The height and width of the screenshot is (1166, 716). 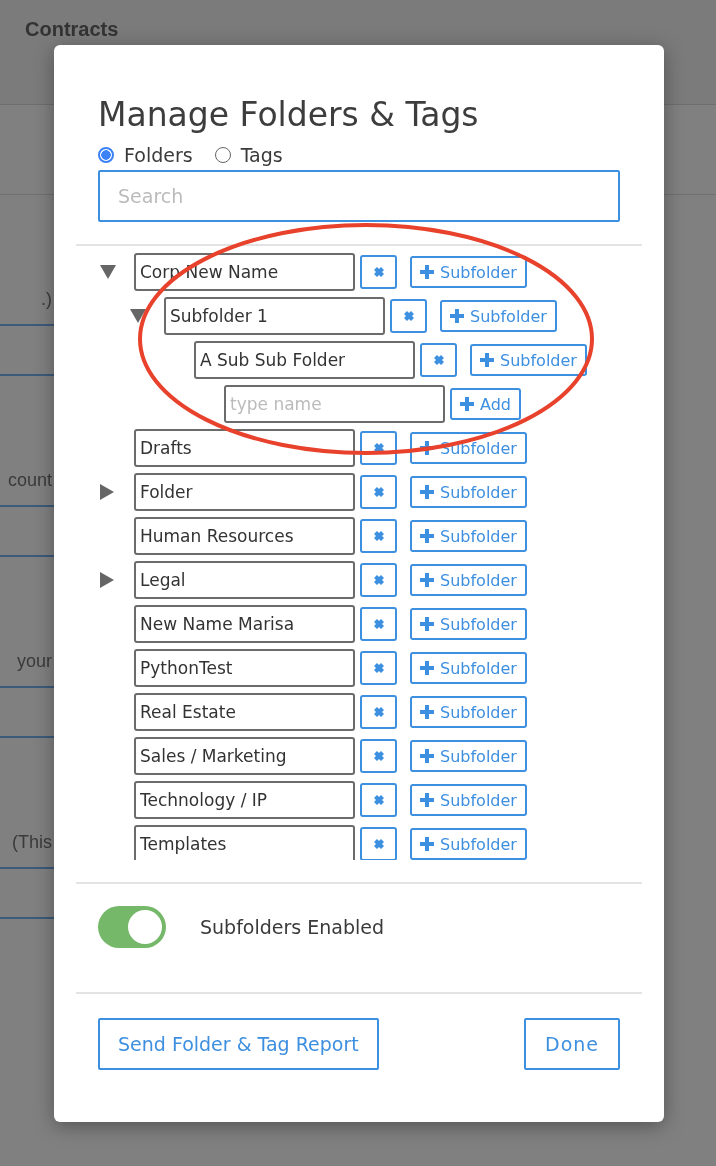 I want to click on folder-name-field: A Sub Sub Folder, so click(x=304, y=360).